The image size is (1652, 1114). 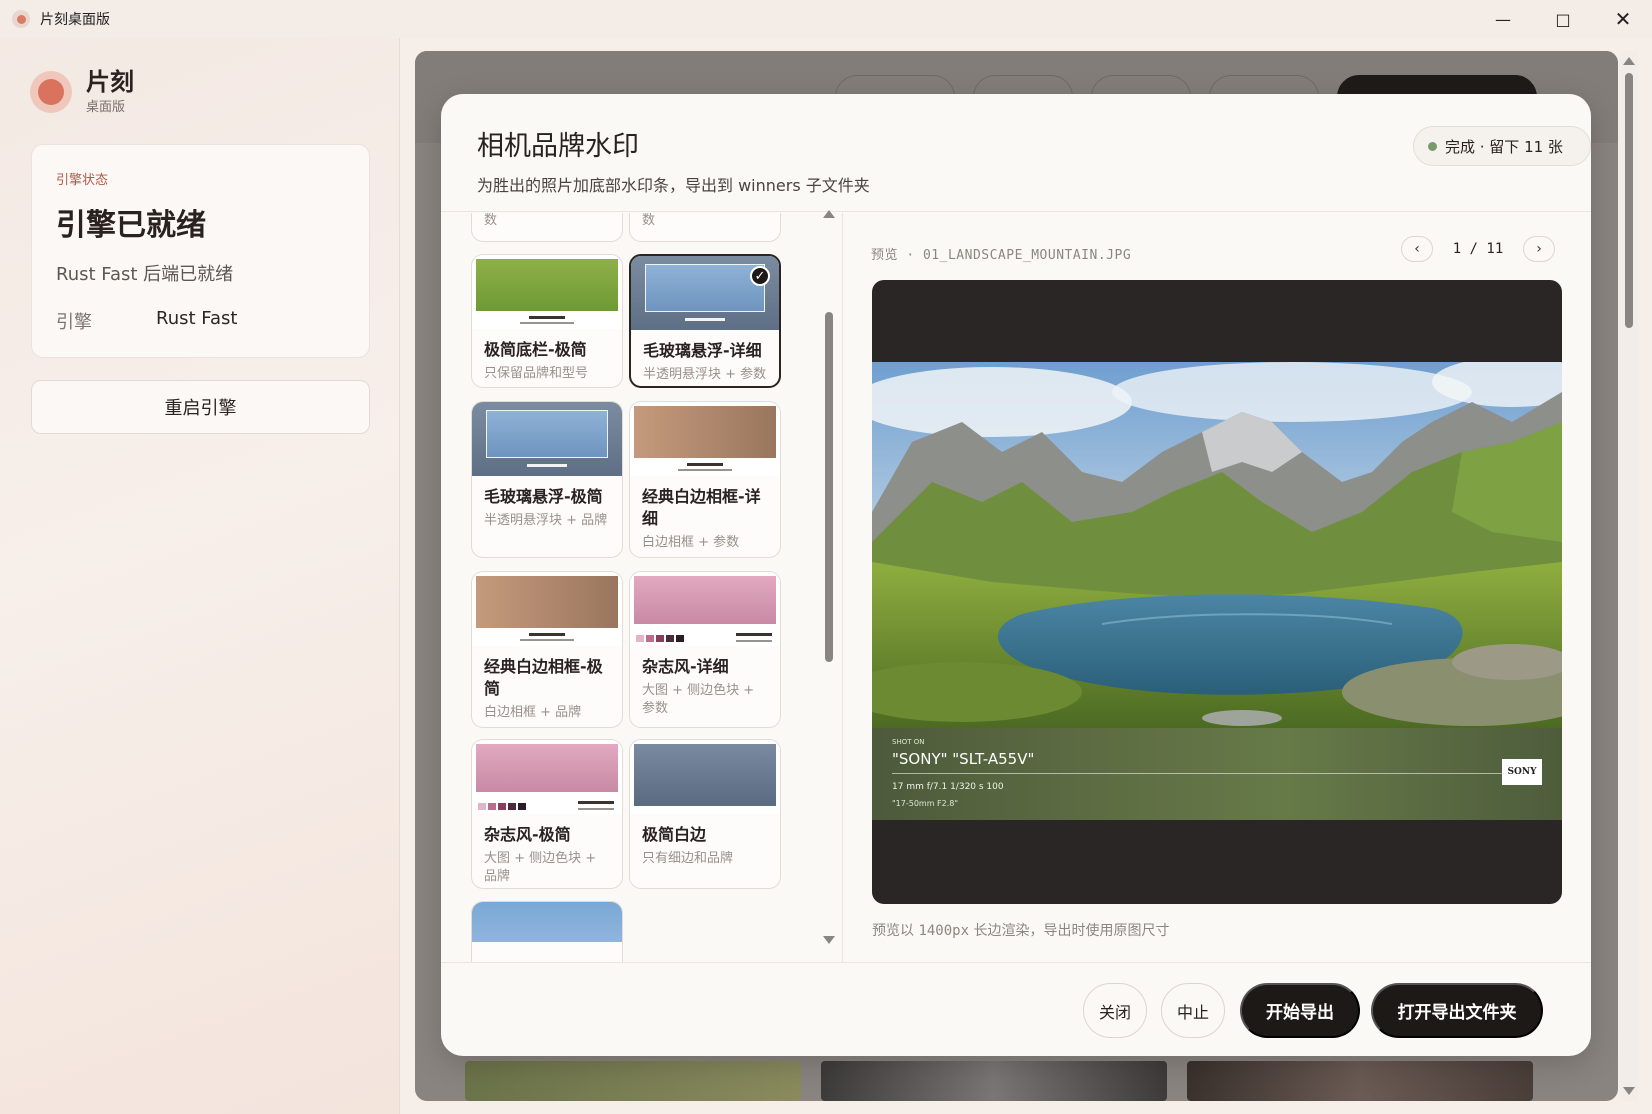 I want to click on template-desc: 只保留品牌和型号, so click(x=536, y=373).